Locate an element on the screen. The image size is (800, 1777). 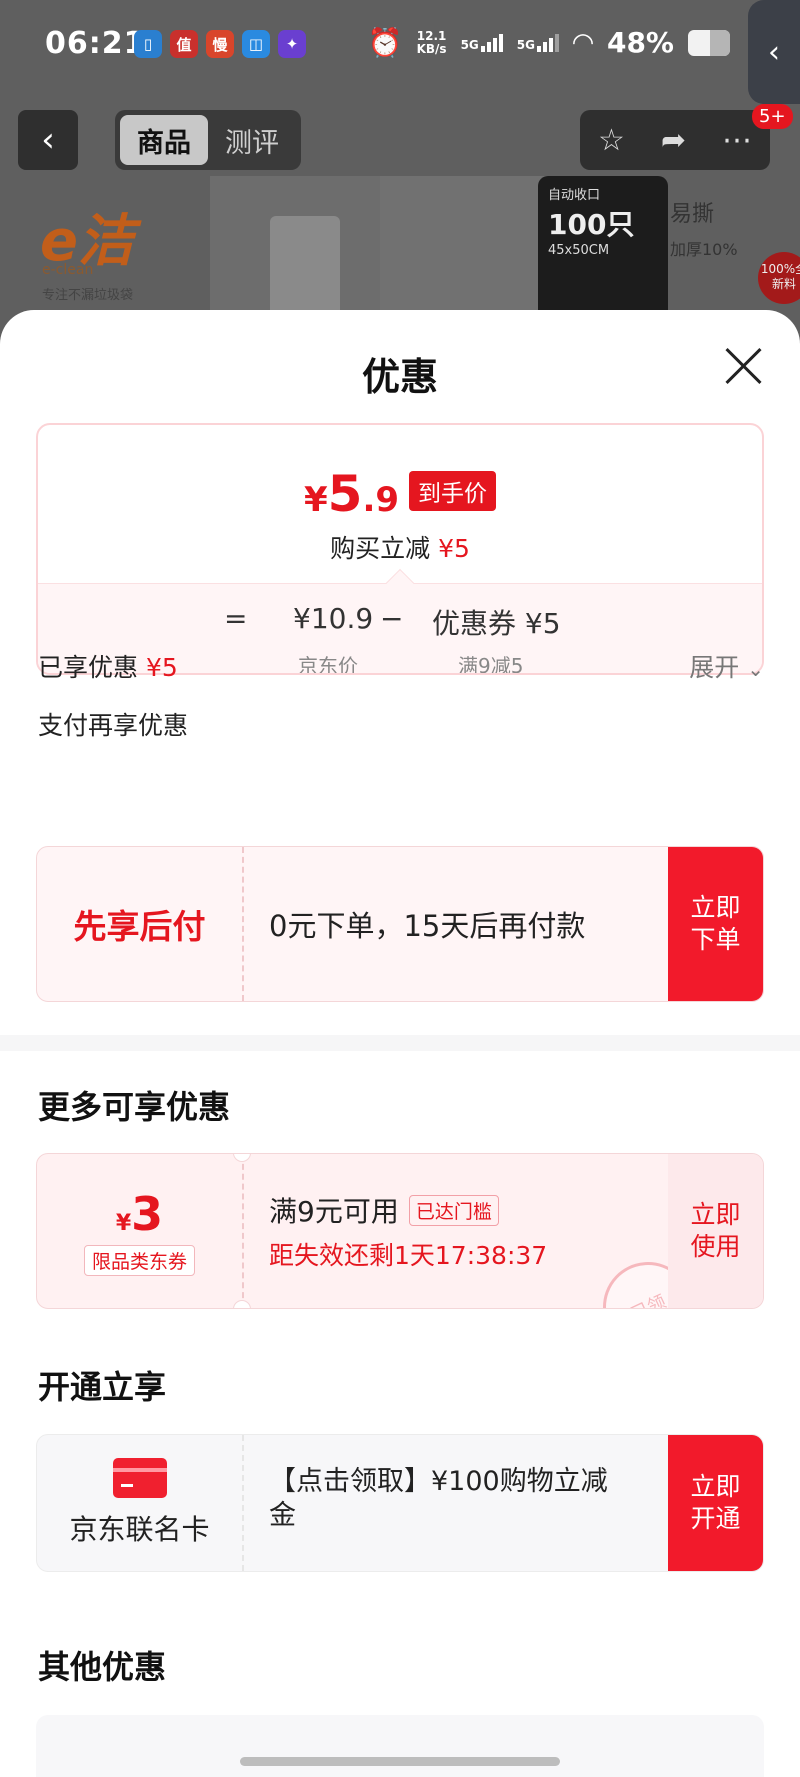
sheet-title: 优惠 is located at coordinates (399, 377).